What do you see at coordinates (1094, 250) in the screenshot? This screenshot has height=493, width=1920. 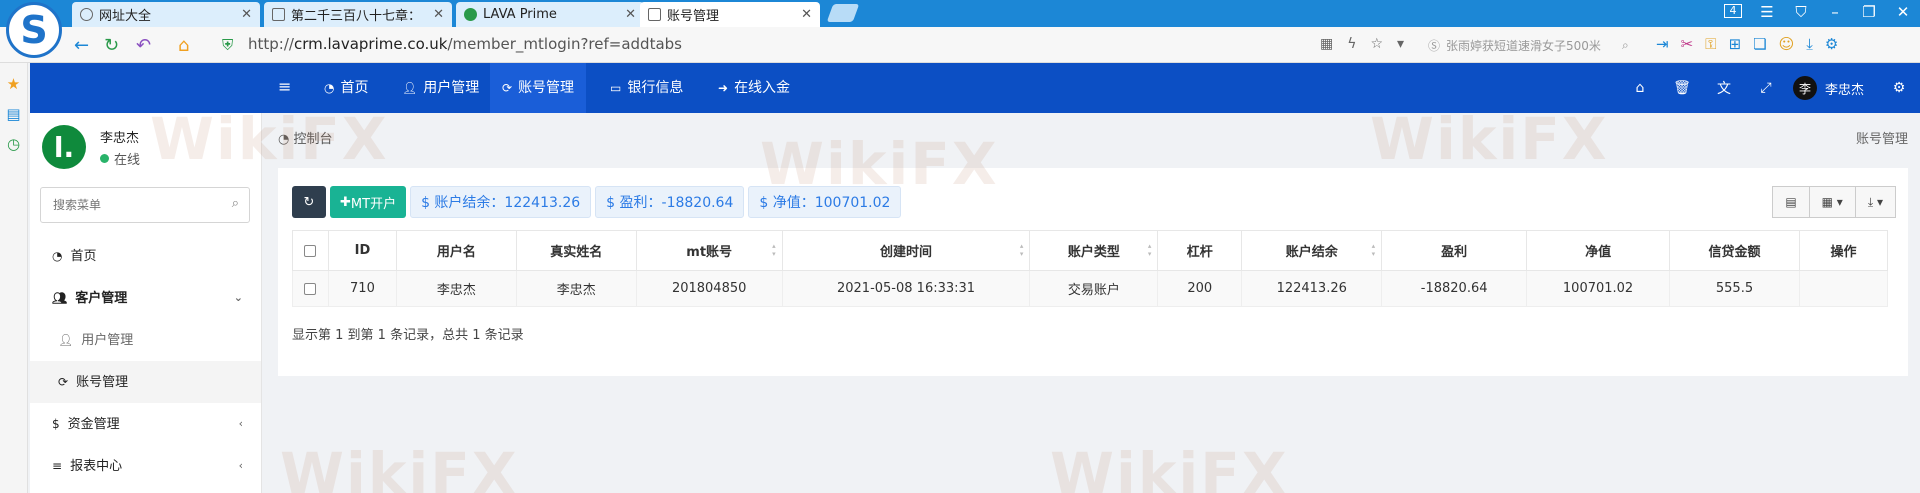 I see `column-header-sortable: 账户类型` at bounding box center [1094, 250].